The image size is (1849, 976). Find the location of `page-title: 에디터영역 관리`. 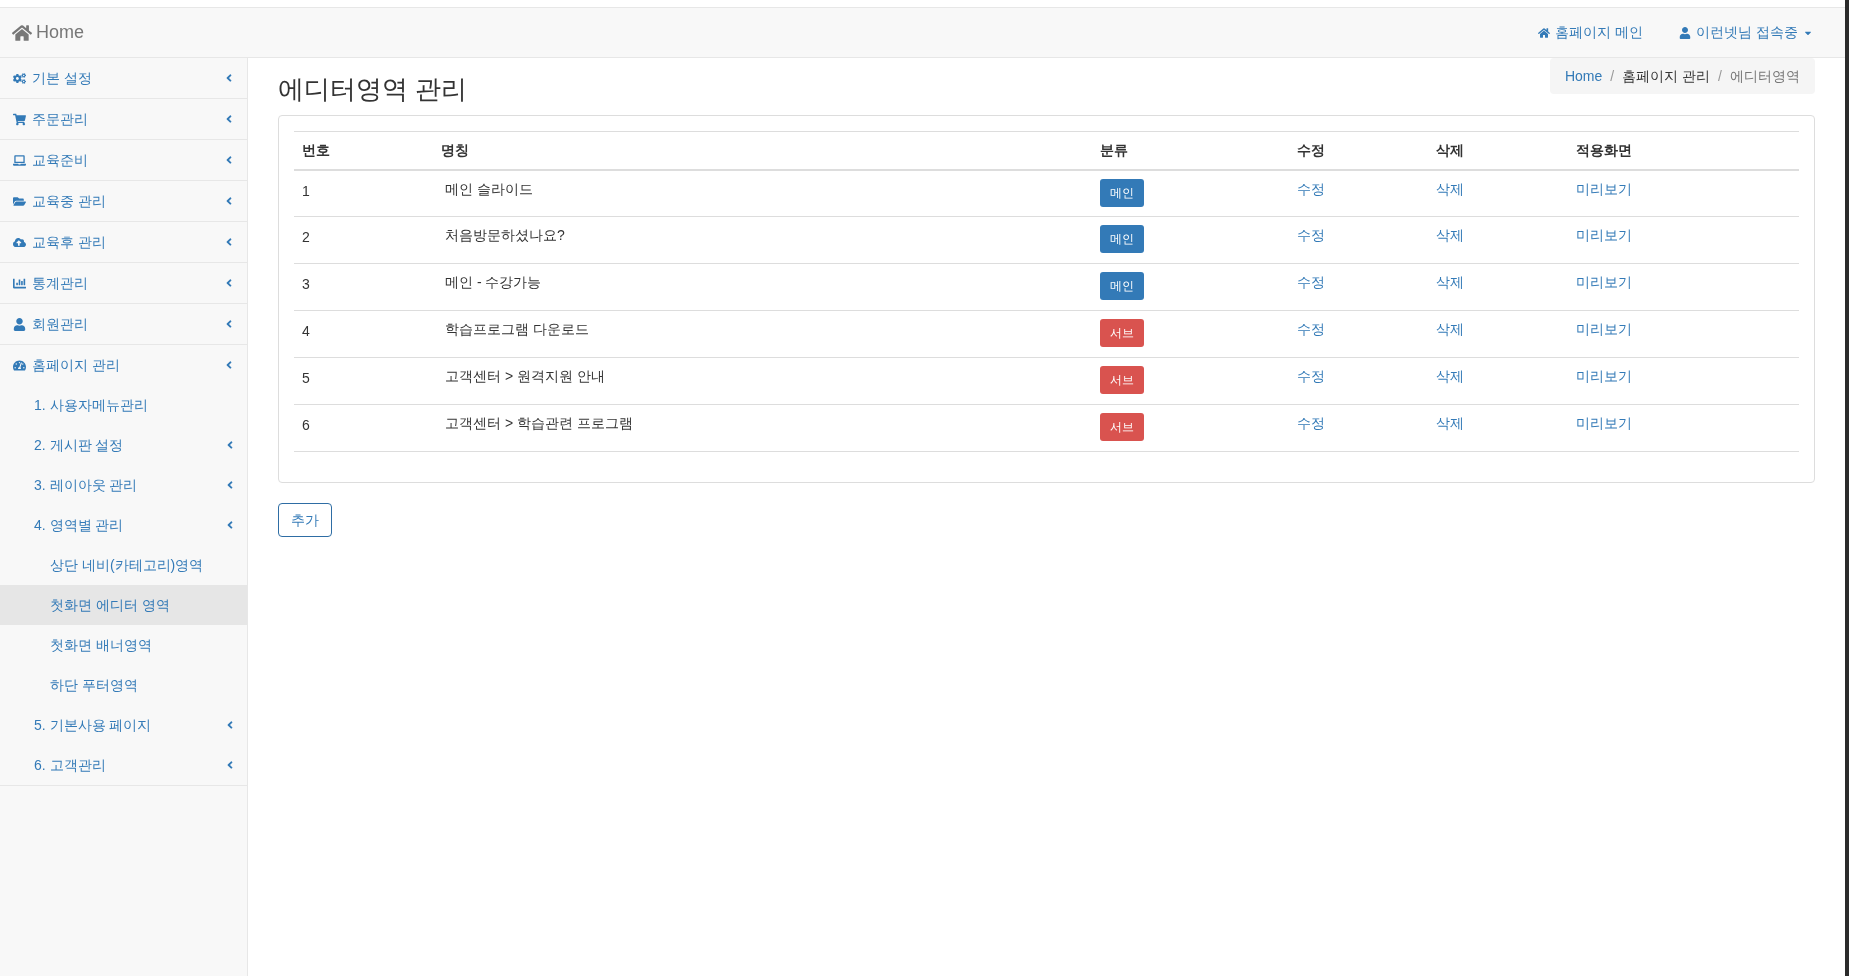

page-title: 에디터영역 관리 is located at coordinates (373, 89).